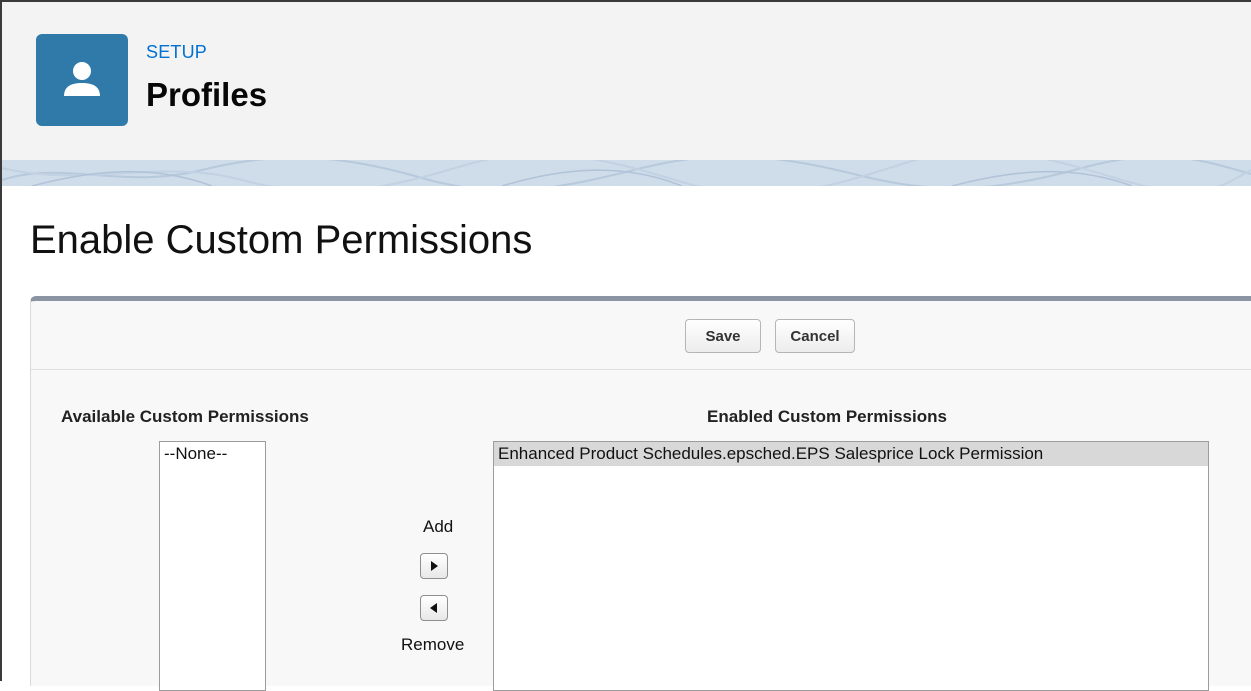 This screenshot has width=1251, height=691. What do you see at coordinates (433, 644) in the screenshot?
I see `remove-label: Remove` at bounding box center [433, 644].